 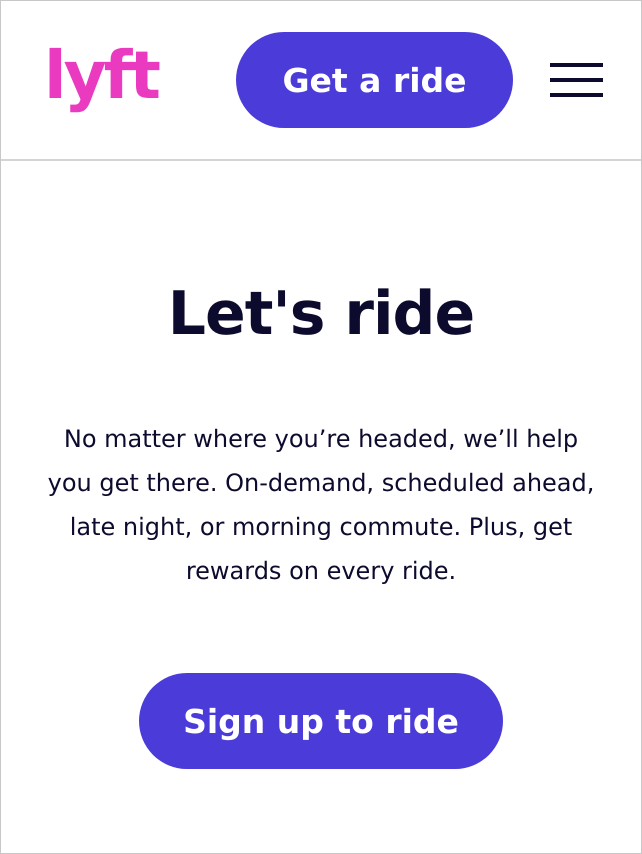 I want to click on get-a-ride-button: Get a ride, so click(x=374, y=80).